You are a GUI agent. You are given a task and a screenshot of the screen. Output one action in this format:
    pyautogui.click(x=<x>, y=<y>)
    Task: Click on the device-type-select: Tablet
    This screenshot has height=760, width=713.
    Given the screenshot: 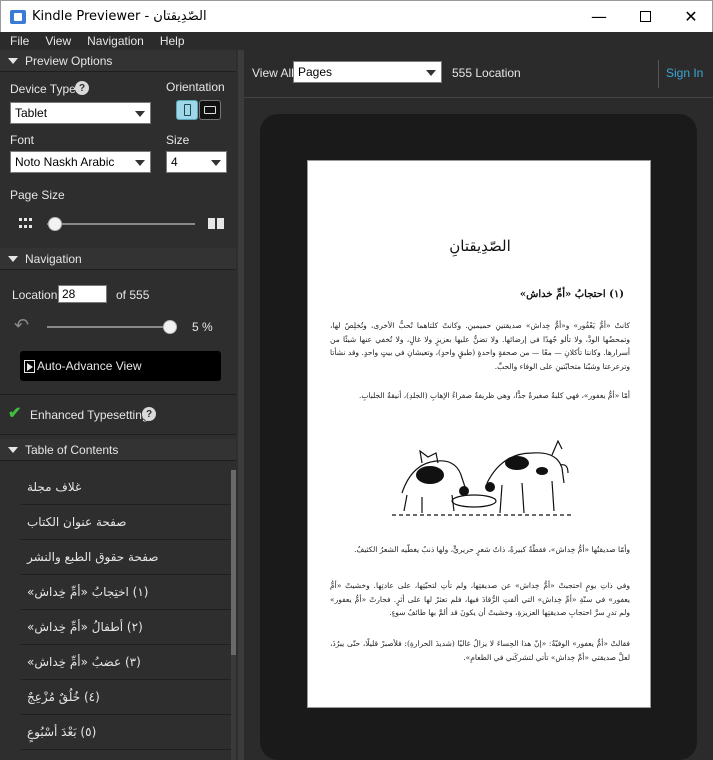 What is the action you would take?
    pyautogui.click(x=80, y=113)
    